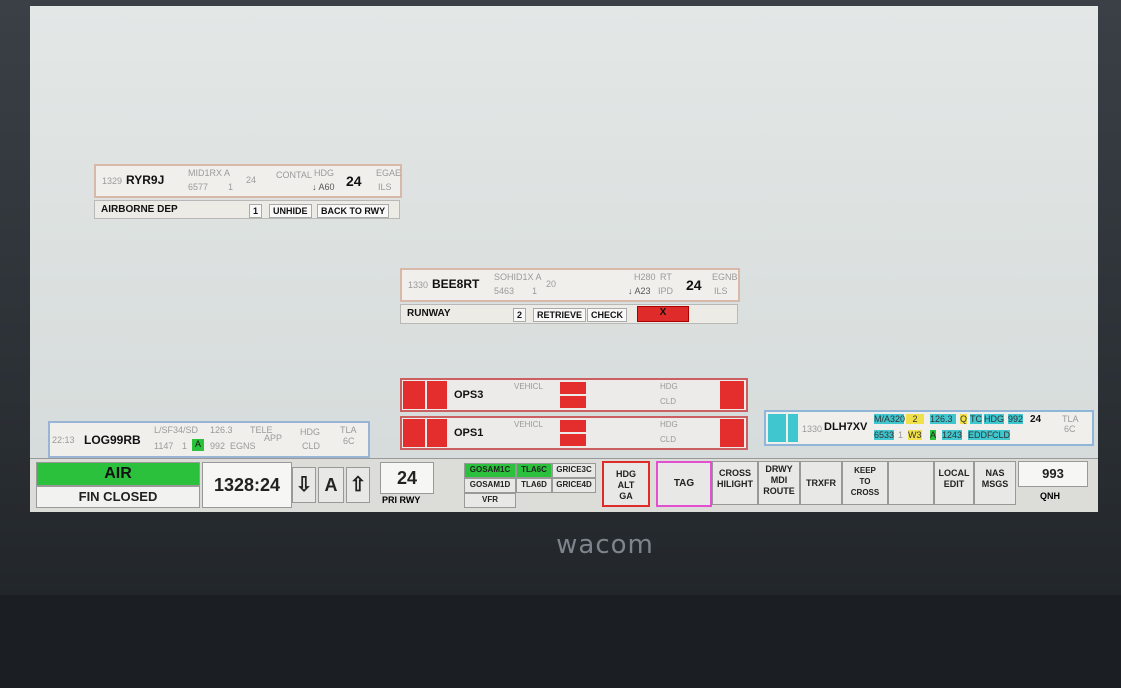 The image size is (1121, 688). Describe the element at coordinates (1050, 496) in the screenshot. I see `qnh-label: QNH` at that location.